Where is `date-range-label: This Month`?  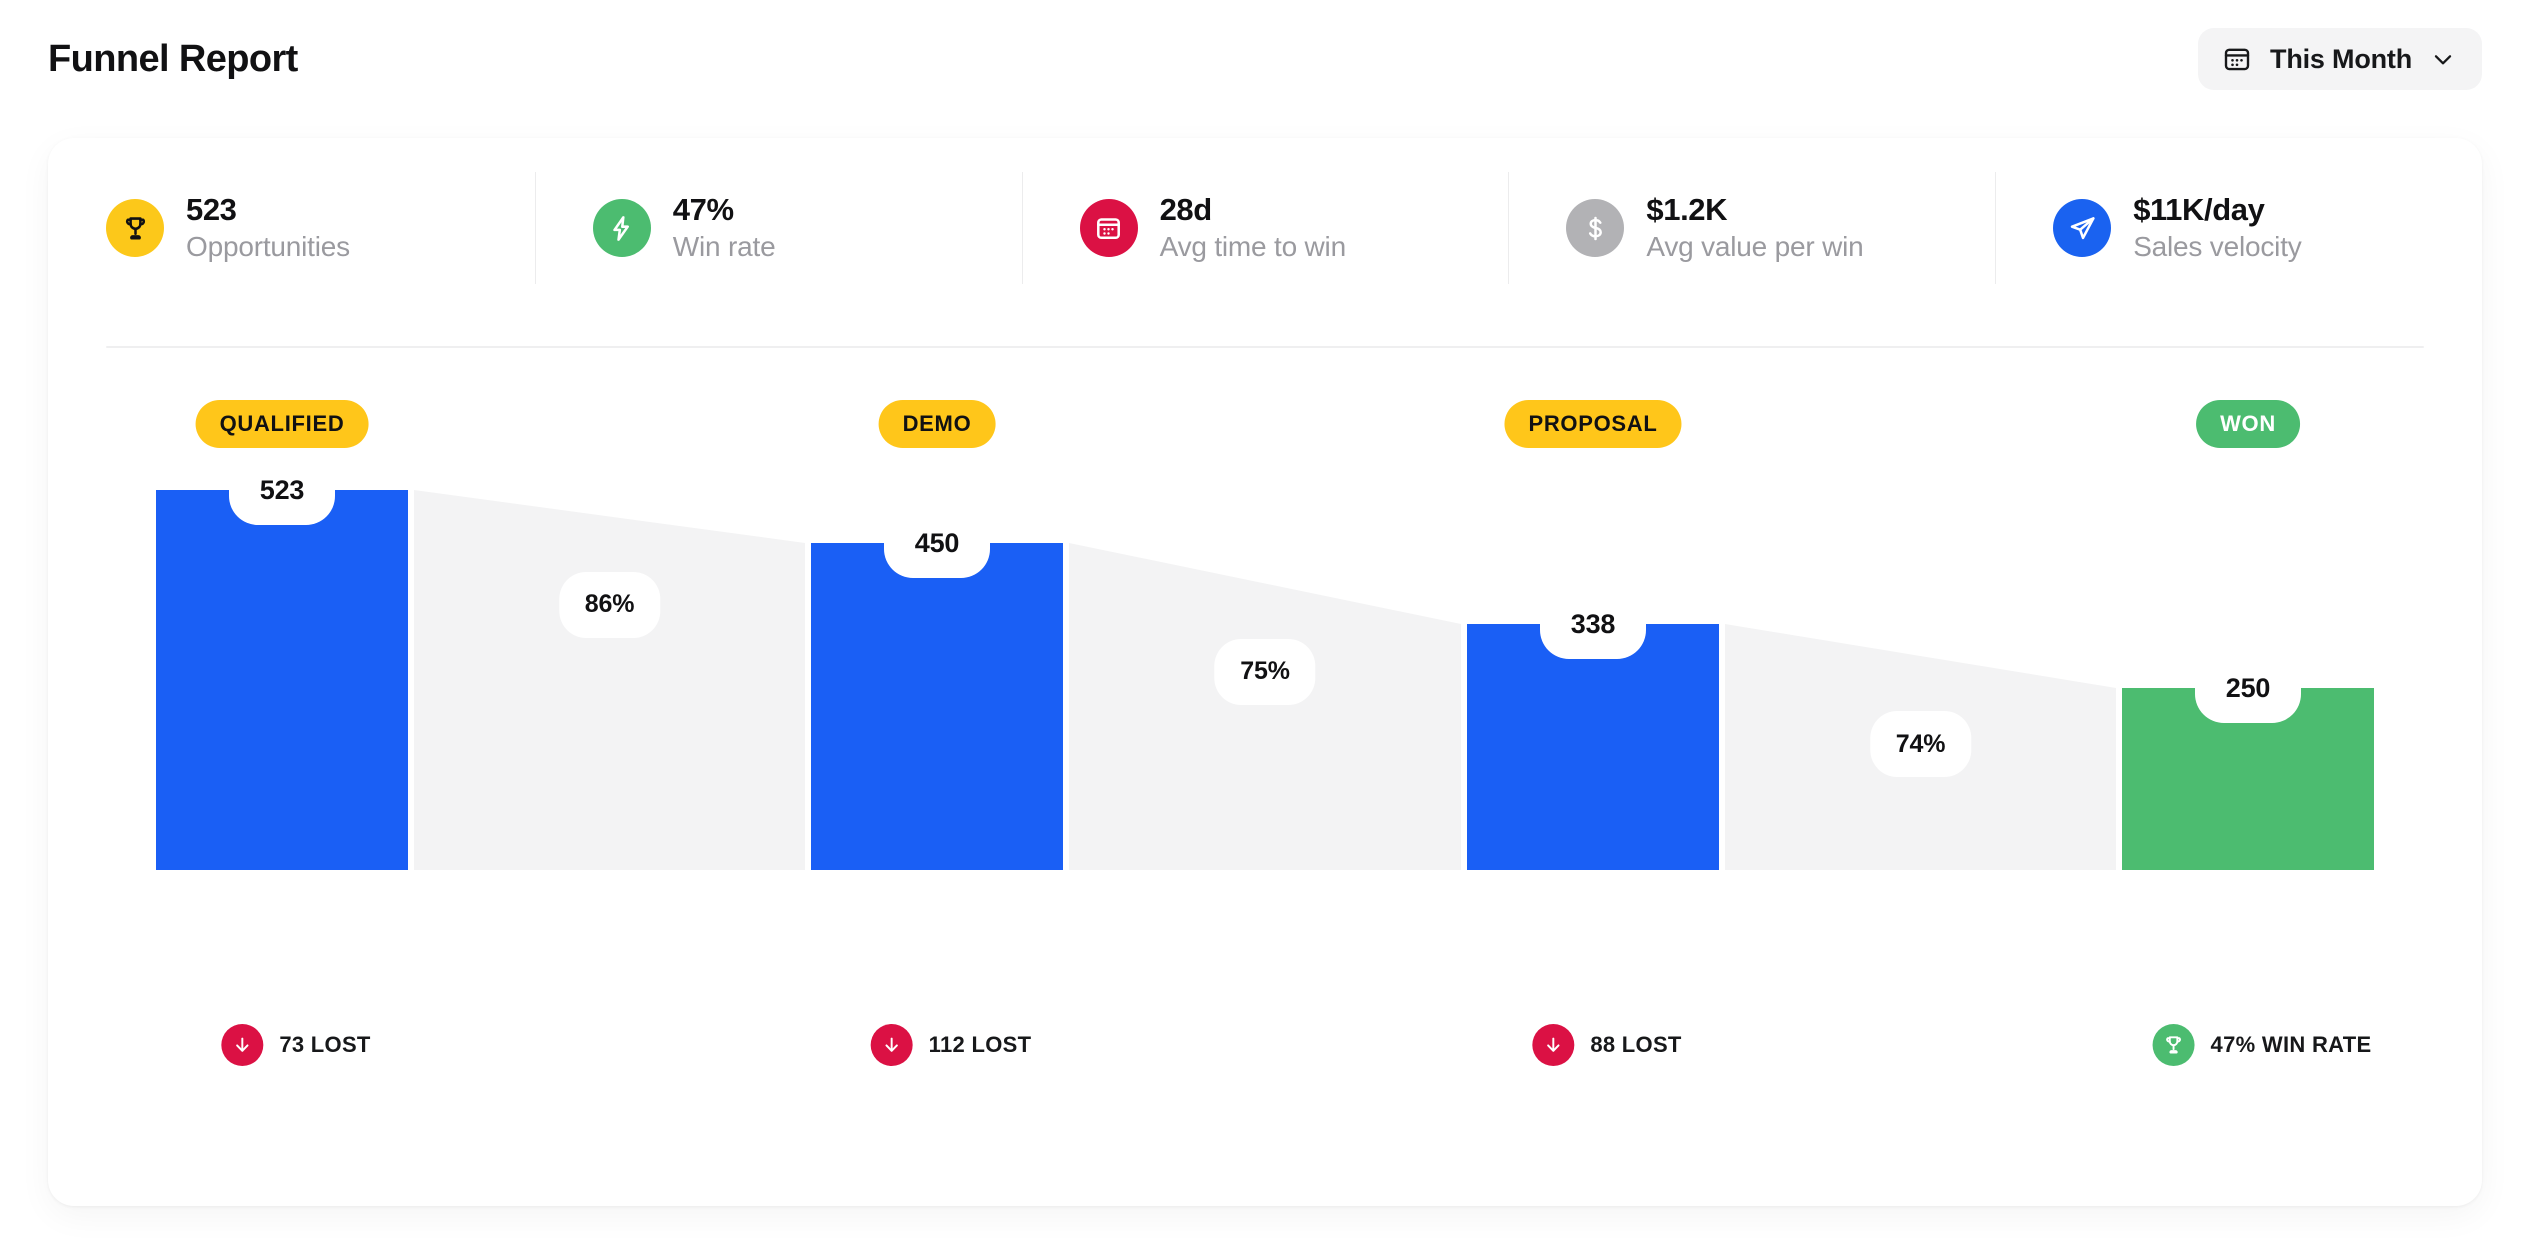
date-range-label: This Month is located at coordinates (2341, 58).